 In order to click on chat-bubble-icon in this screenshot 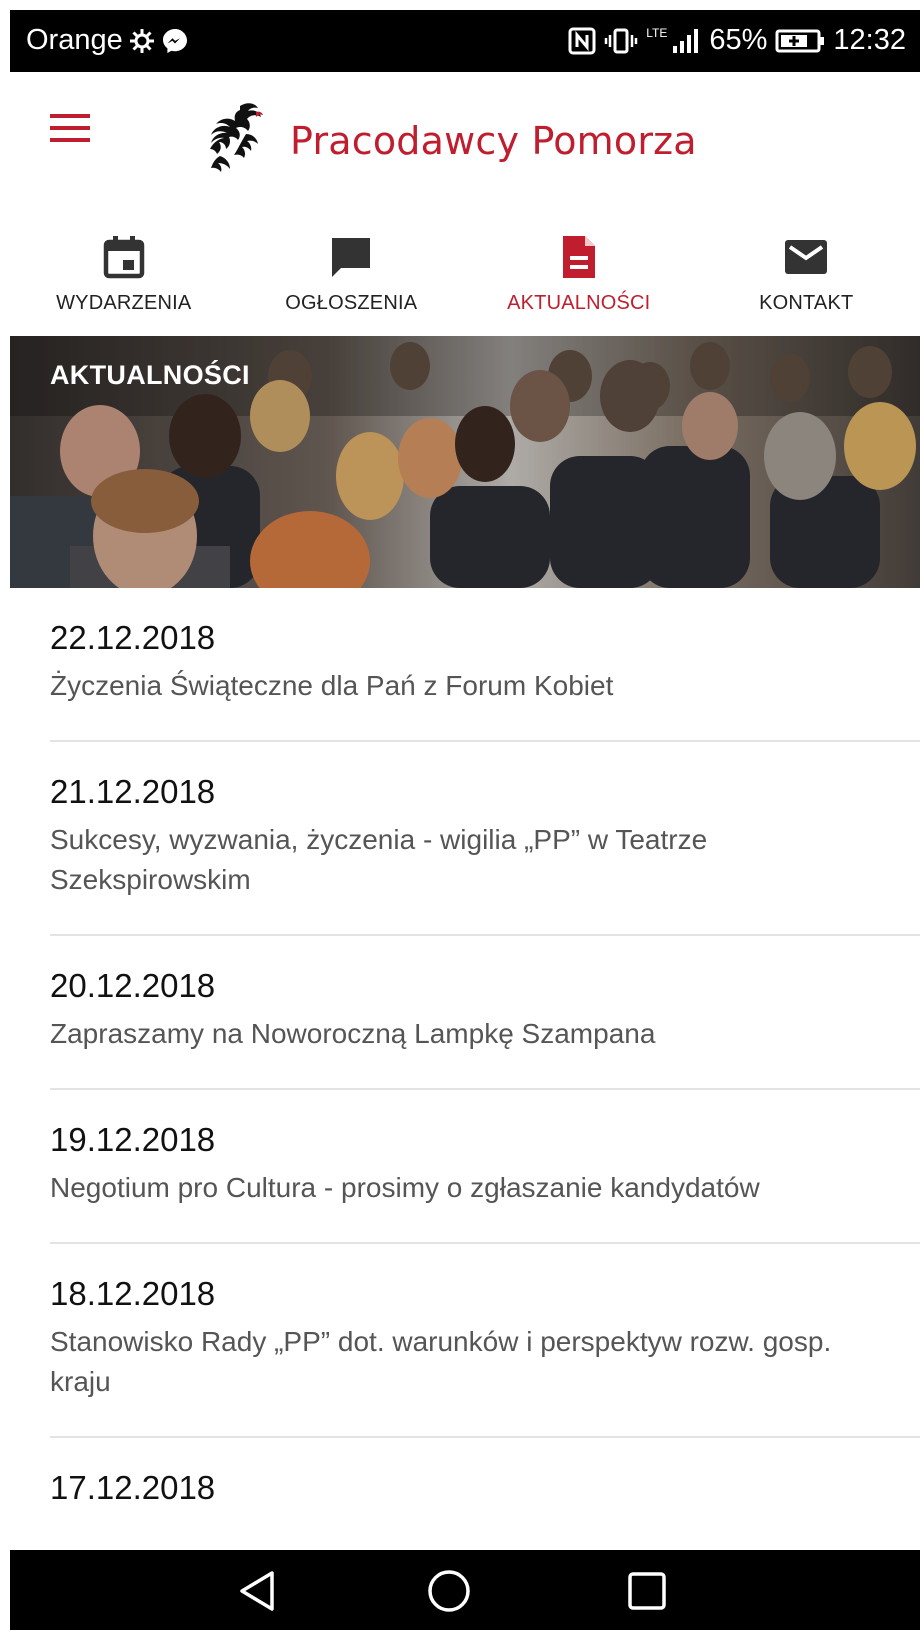, I will do `click(351, 257)`.